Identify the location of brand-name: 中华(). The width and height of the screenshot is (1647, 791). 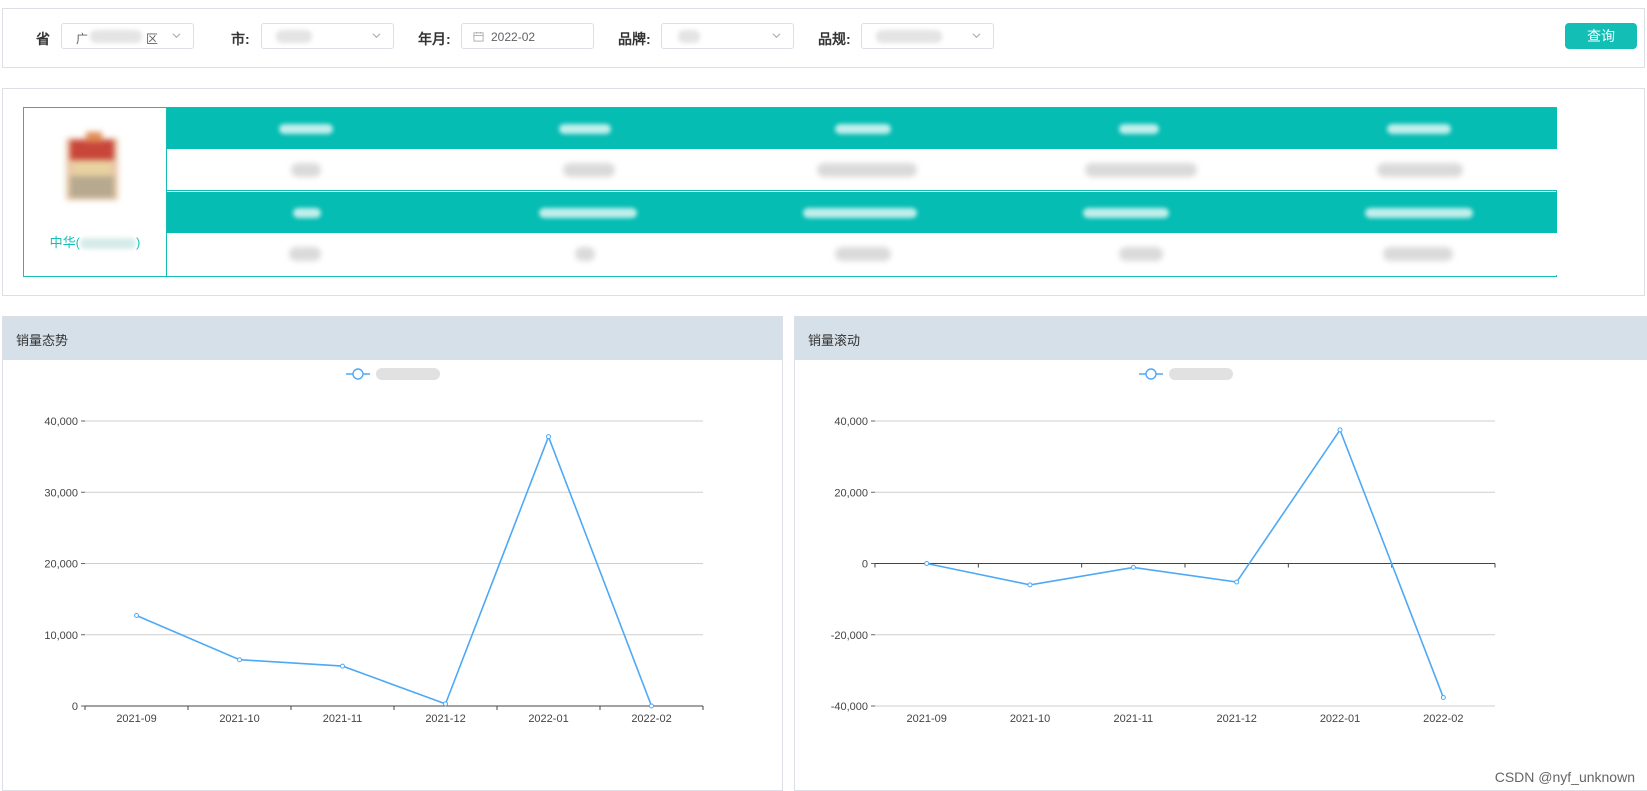
(95, 241).